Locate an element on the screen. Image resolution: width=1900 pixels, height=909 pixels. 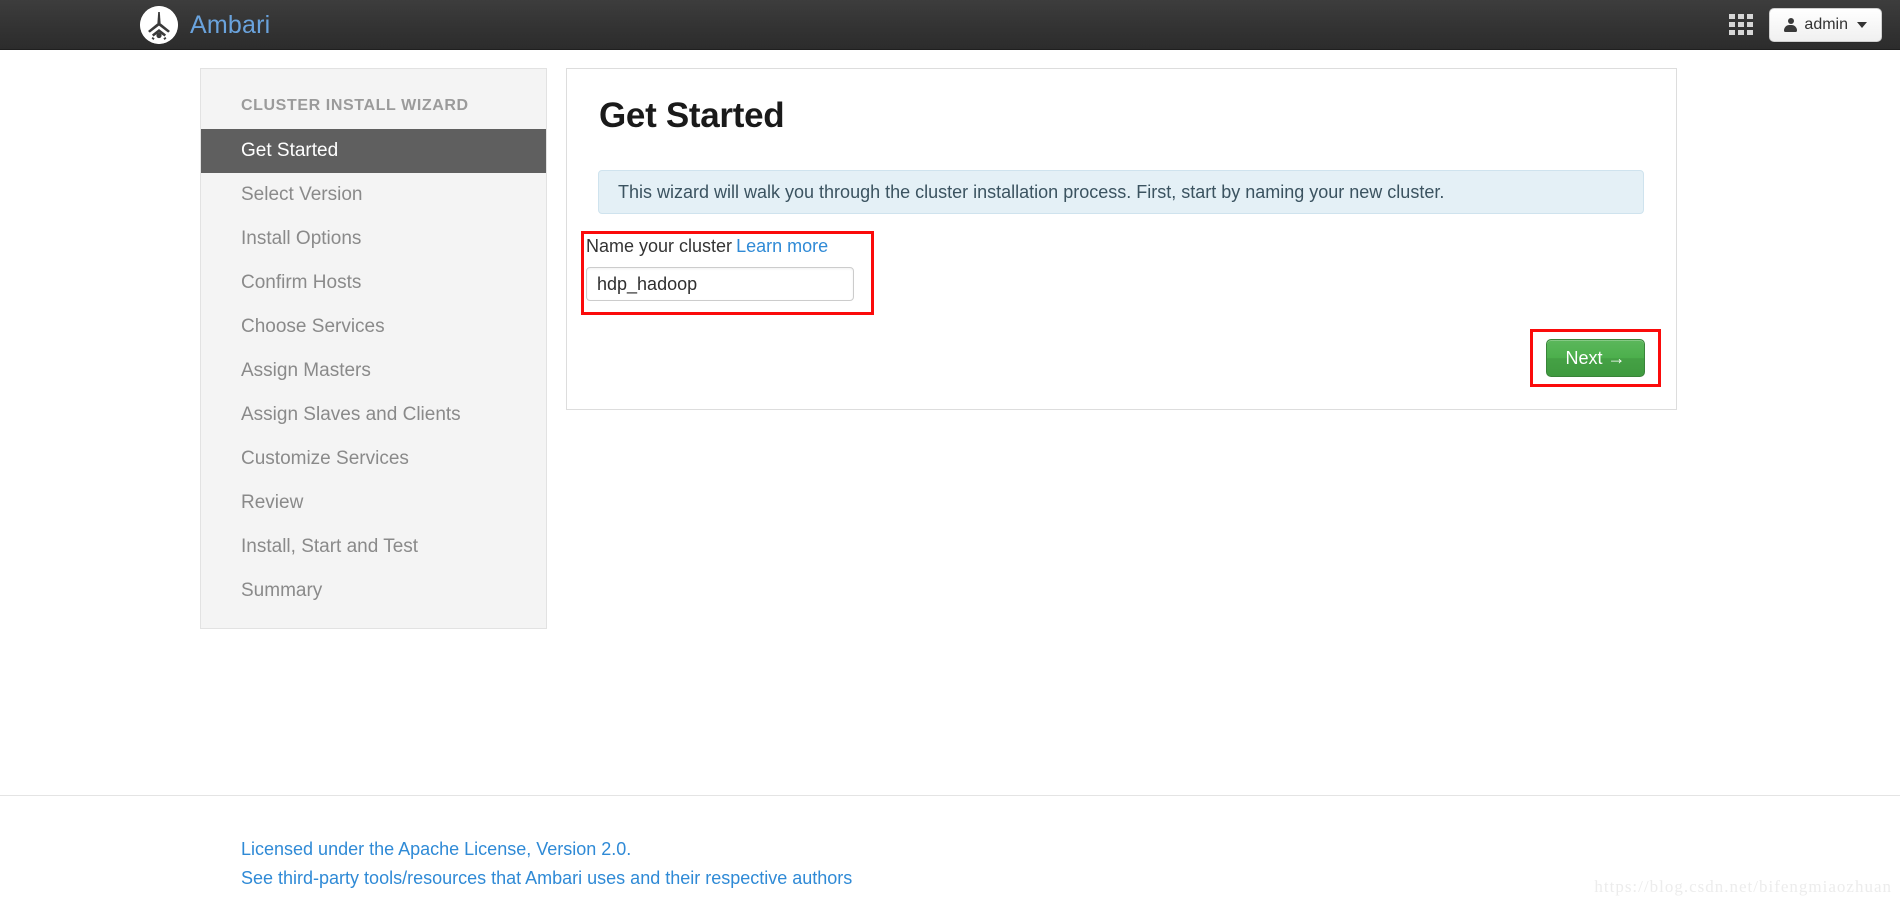
sidebar-item-choose-services: Choose Services is located at coordinates (373, 327).